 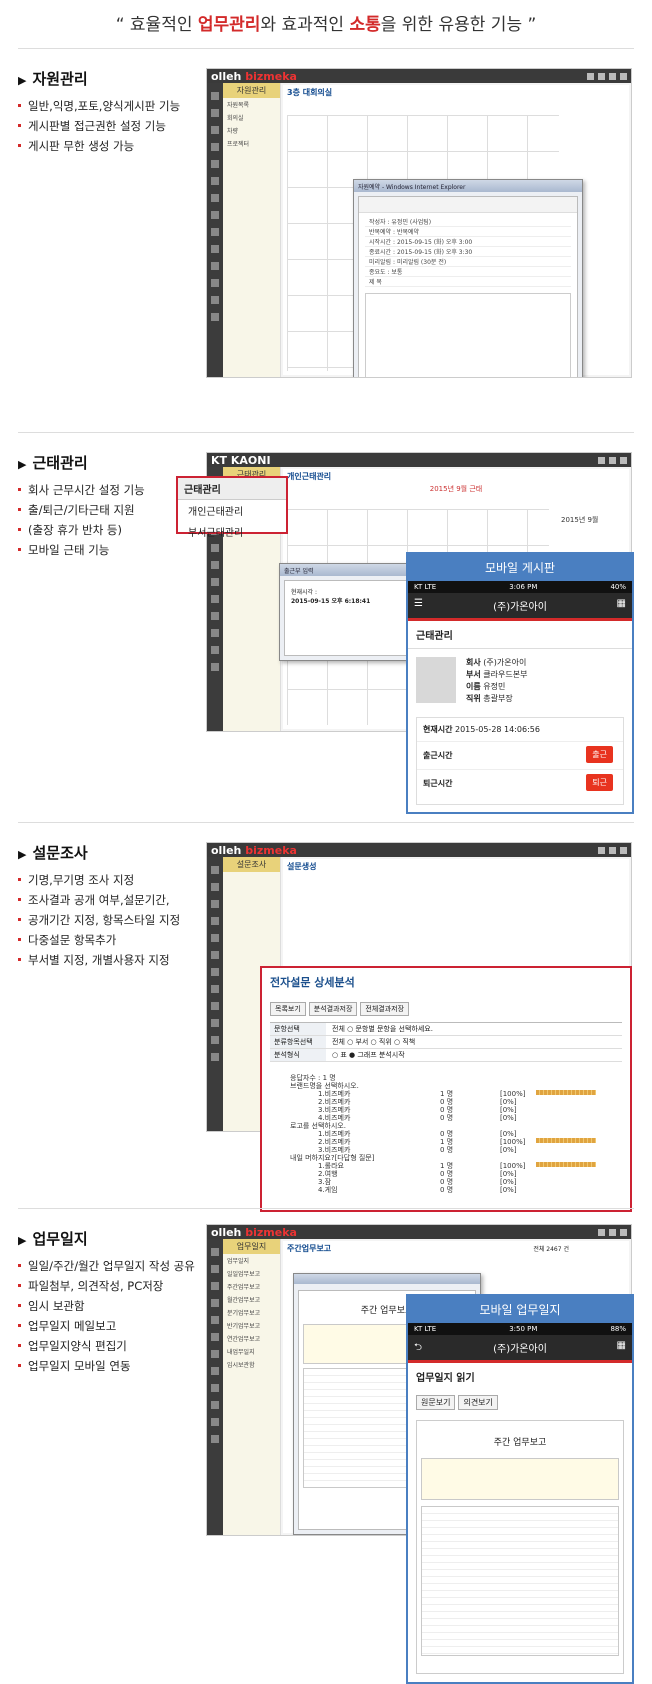 I want to click on menu-personal-attendance: 개인근태관리, so click(x=232, y=510).